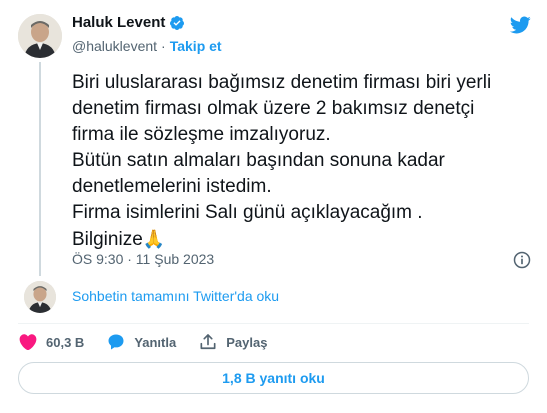 The width and height of the screenshot is (547, 413). What do you see at coordinates (40, 36) in the screenshot?
I see `author-avatar` at bounding box center [40, 36].